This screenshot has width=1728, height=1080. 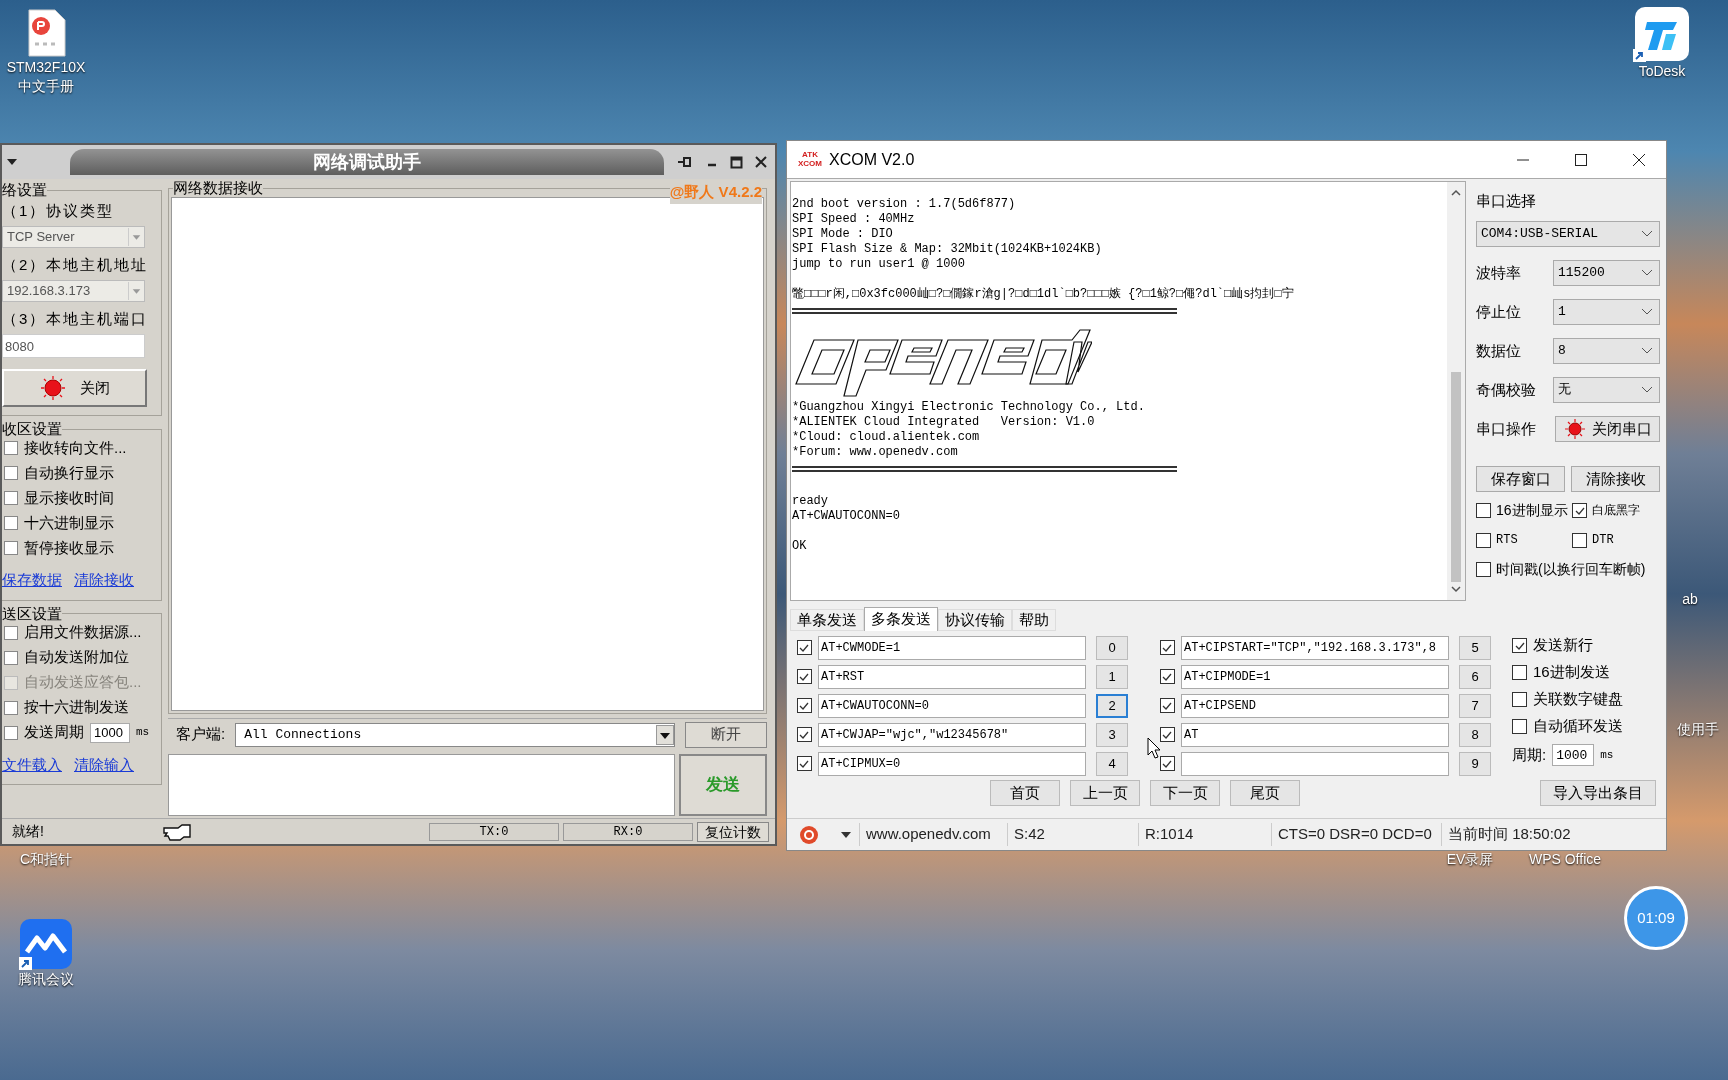 What do you see at coordinates (952, 647) in the screenshot?
I see `command-field: AT+CWMODE=1` at bounding box center [952, 647].